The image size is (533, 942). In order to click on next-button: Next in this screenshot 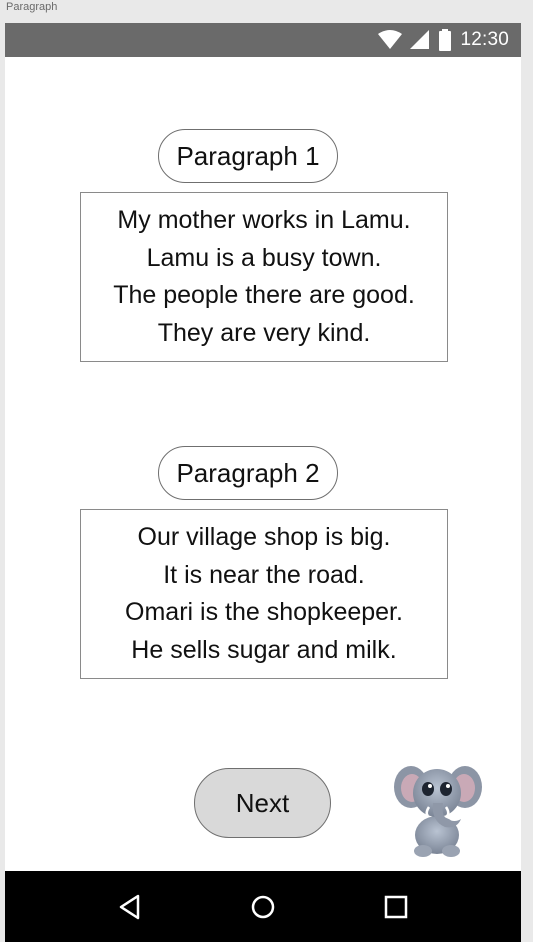, I will do `click(262, 803)`.